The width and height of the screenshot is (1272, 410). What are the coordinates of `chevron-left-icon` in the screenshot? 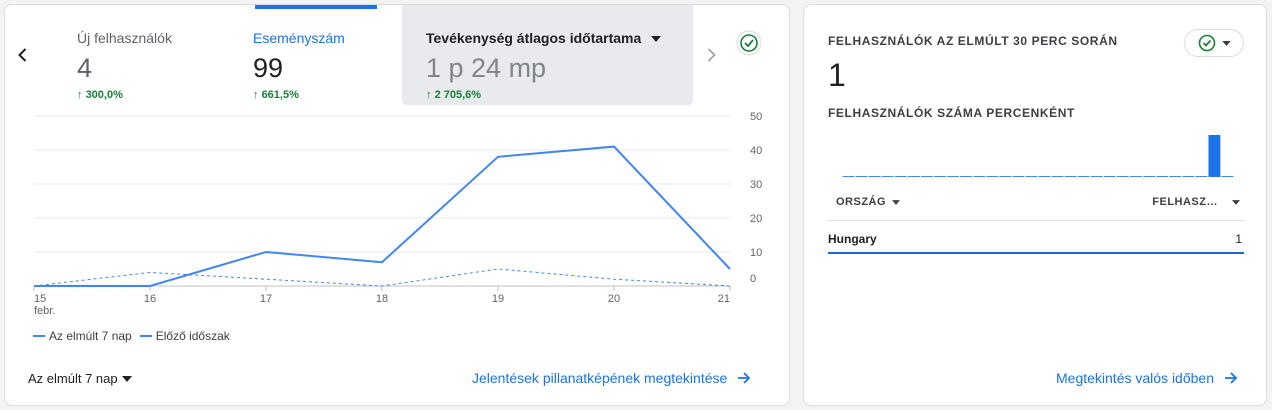 It's located at (23, 55).